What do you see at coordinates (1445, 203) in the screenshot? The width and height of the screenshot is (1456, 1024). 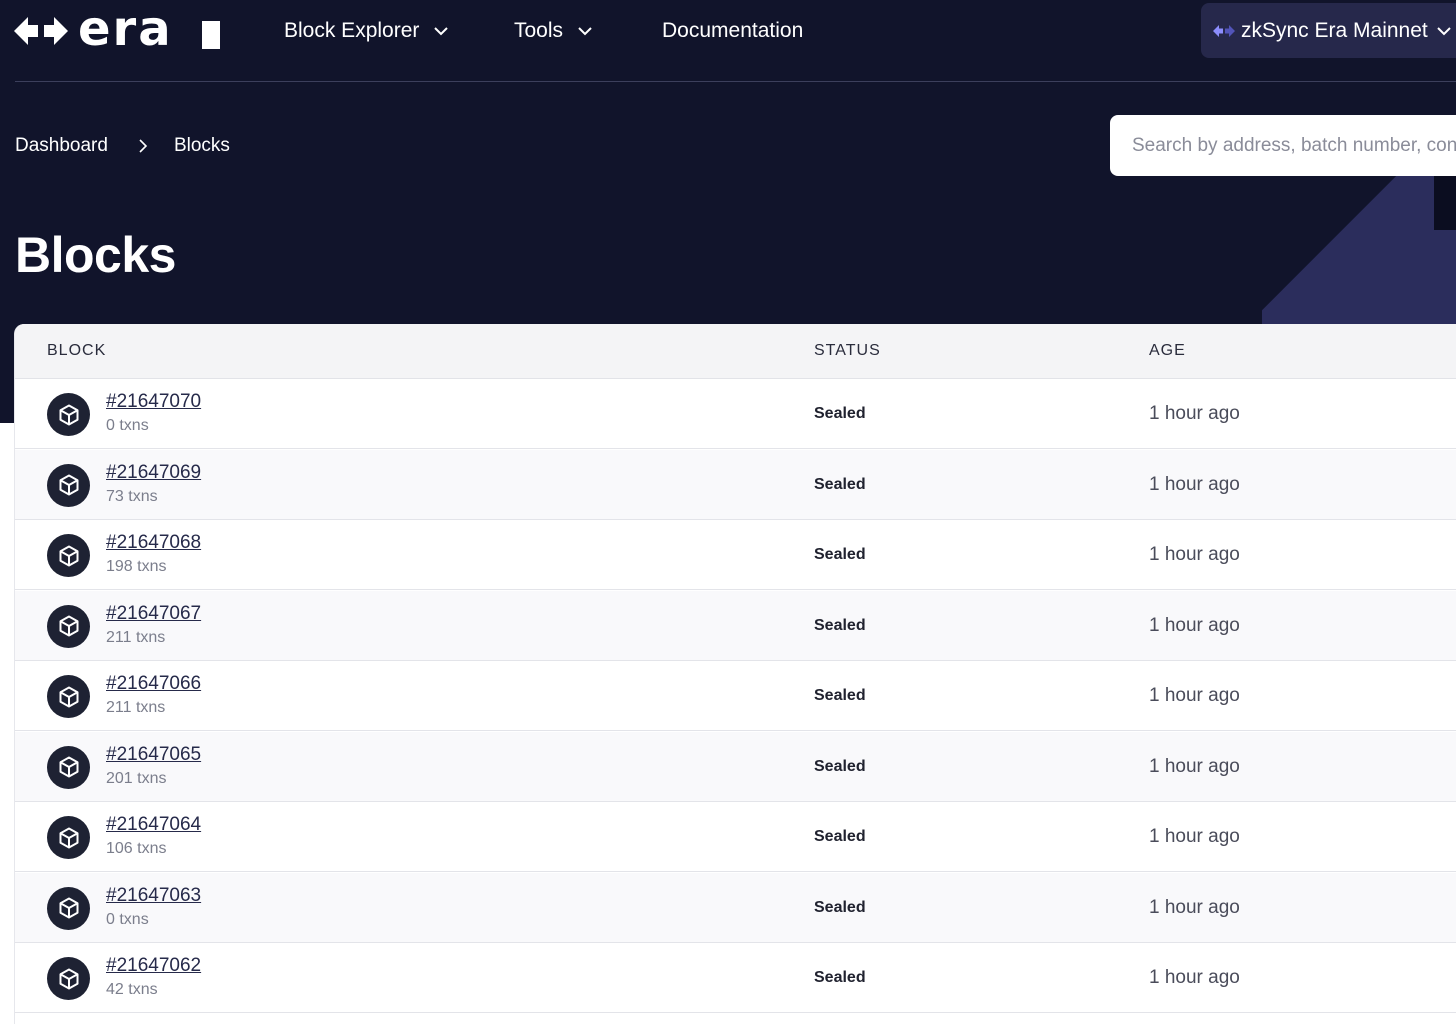 I see `decorative-shape-dark` at bounding box center [1445, 203].